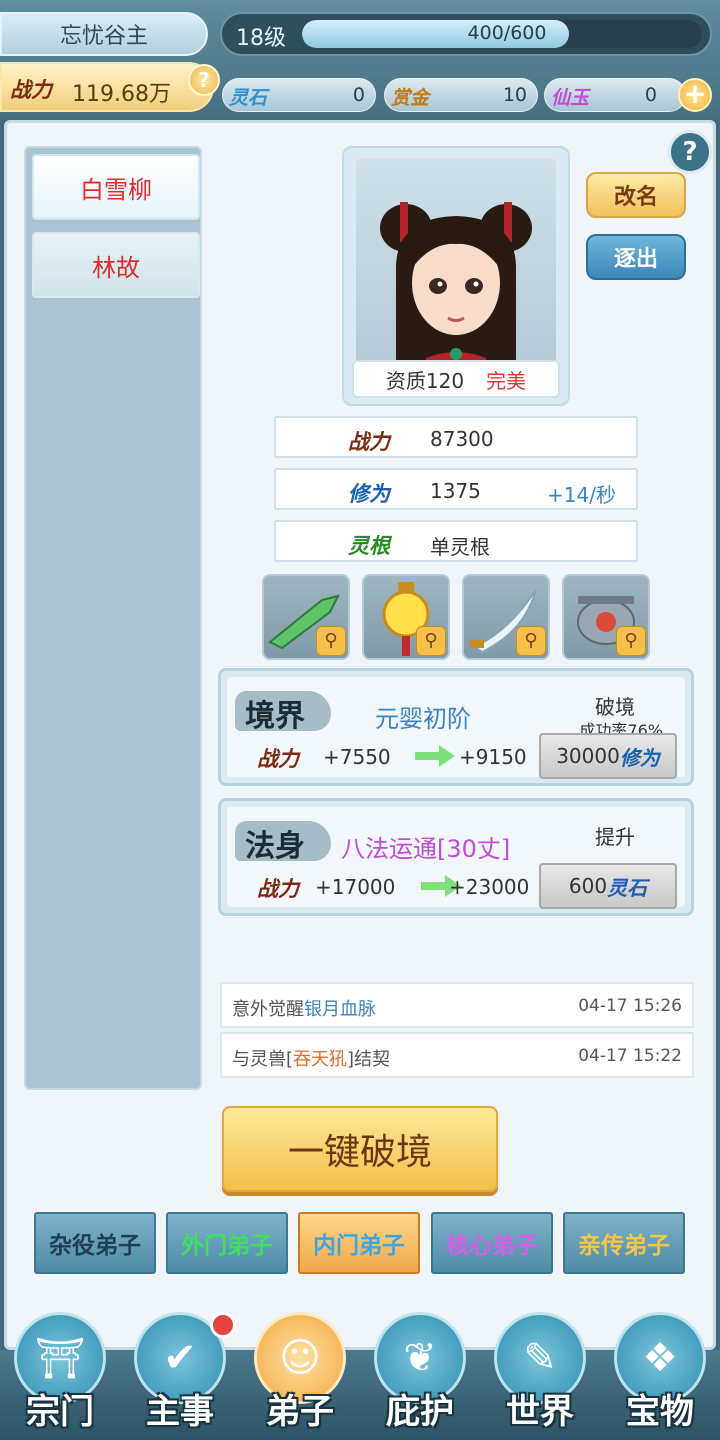 This screenshot has width=720, height=1440. Describe the element at coordinates (248, 98) in the screenshot. I see `currency-label: 灵石` at that location.